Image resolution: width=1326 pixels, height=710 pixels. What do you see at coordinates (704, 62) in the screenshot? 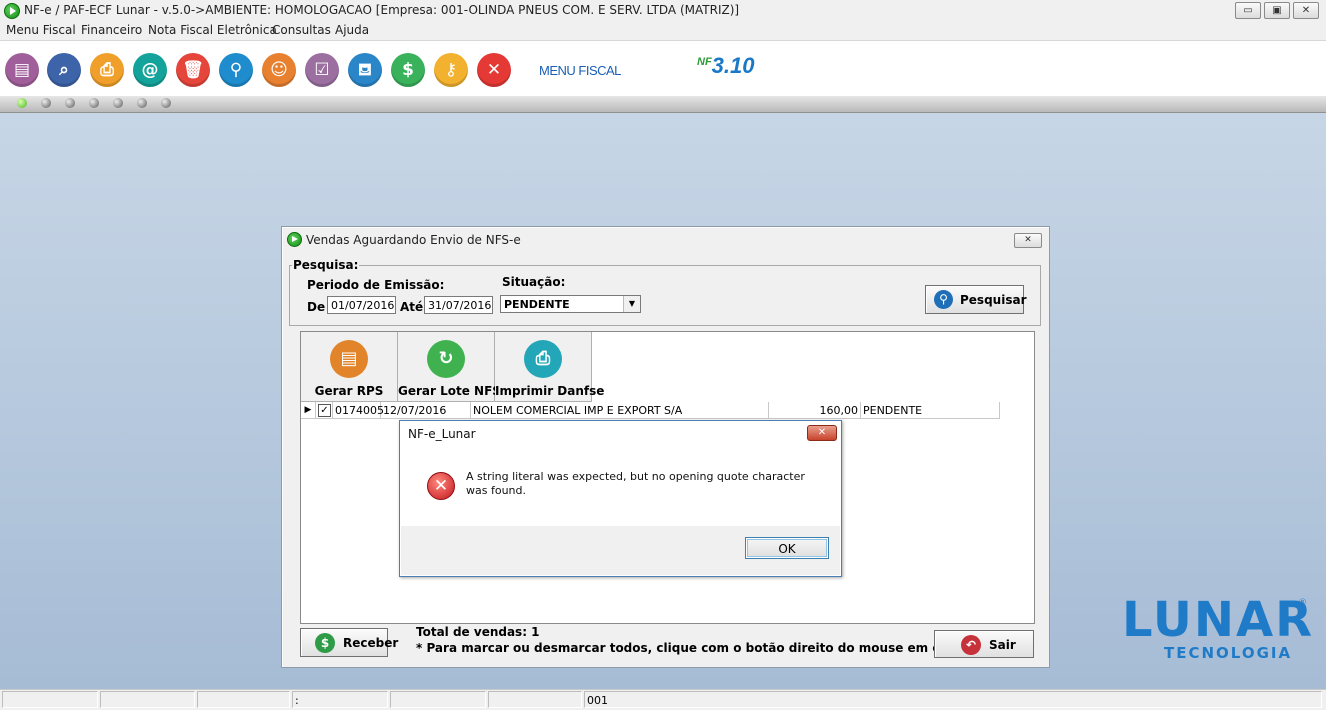
I see `nfe-badge: NF` at bounding box center [704, 62].